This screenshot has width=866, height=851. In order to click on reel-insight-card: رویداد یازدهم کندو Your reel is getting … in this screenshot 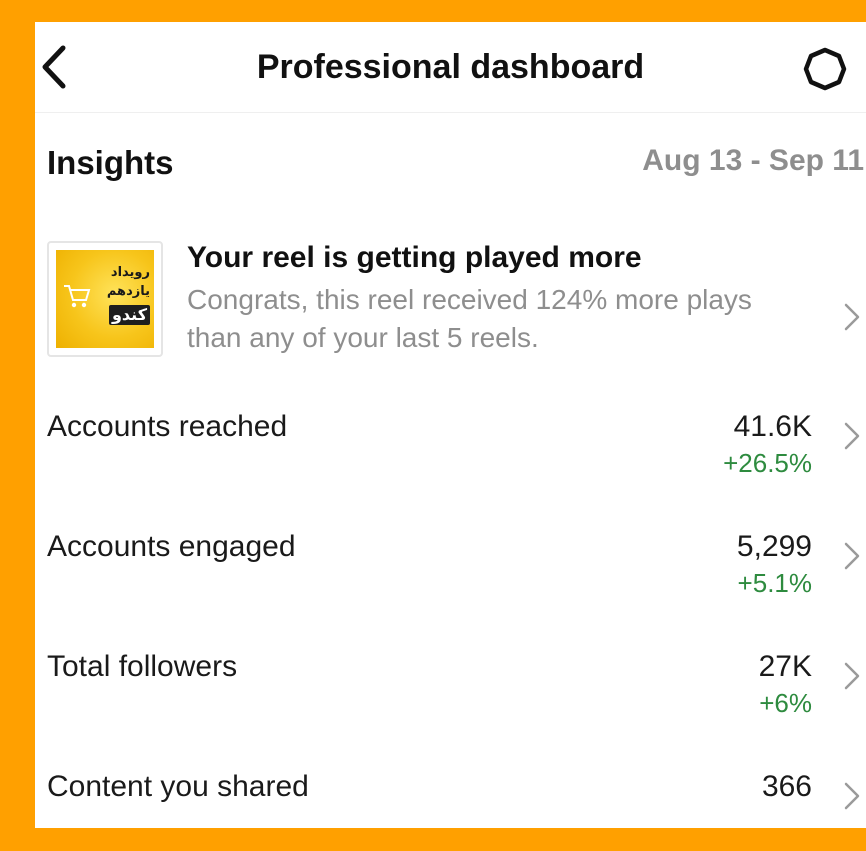, I will do `click(456, 301)`.